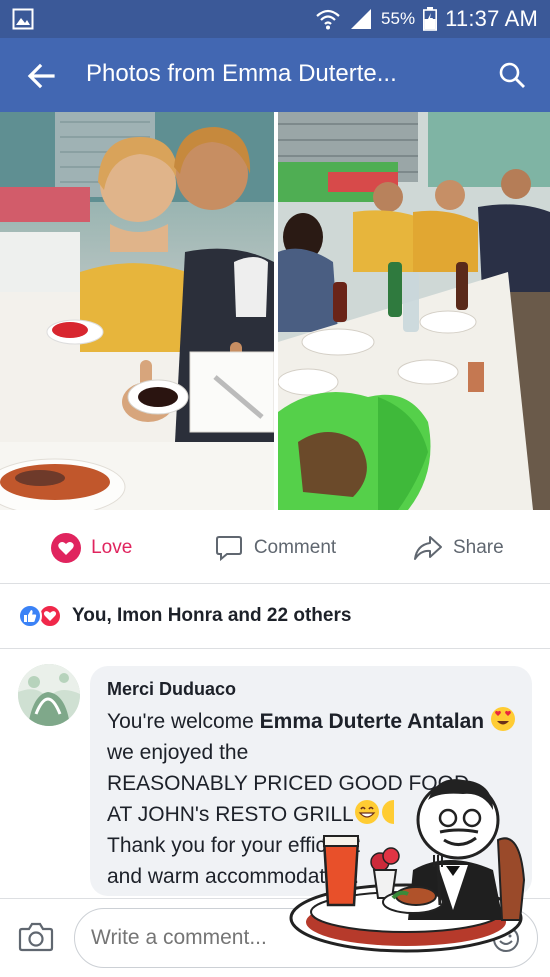  What do you see at coordinates (407, 866) in the screenshot?
I see `waiter-logo-icon` at bounding box center [407, 866].